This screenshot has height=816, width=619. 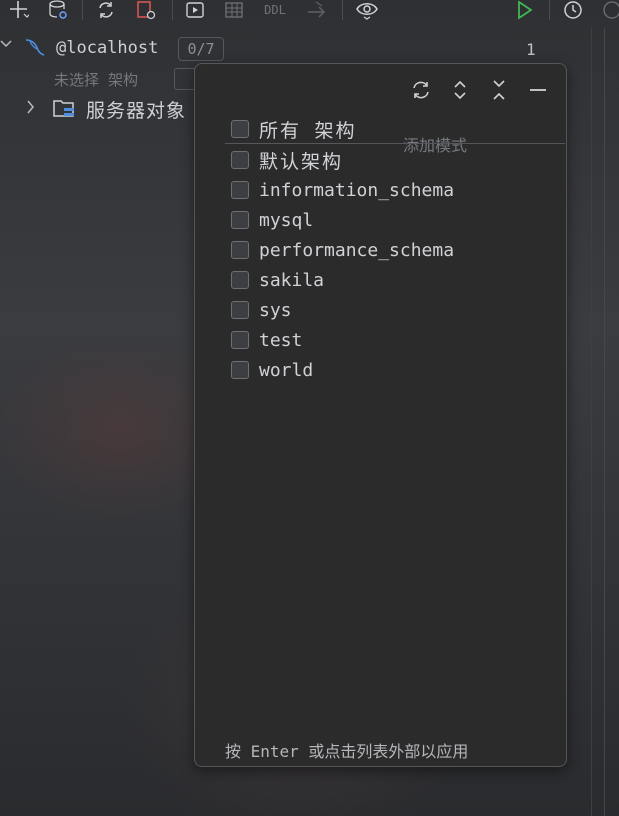 What do you see at coordinates (531, 49) in the screenshot?
I see `line-number: 1` at bounding box center [531, 49].